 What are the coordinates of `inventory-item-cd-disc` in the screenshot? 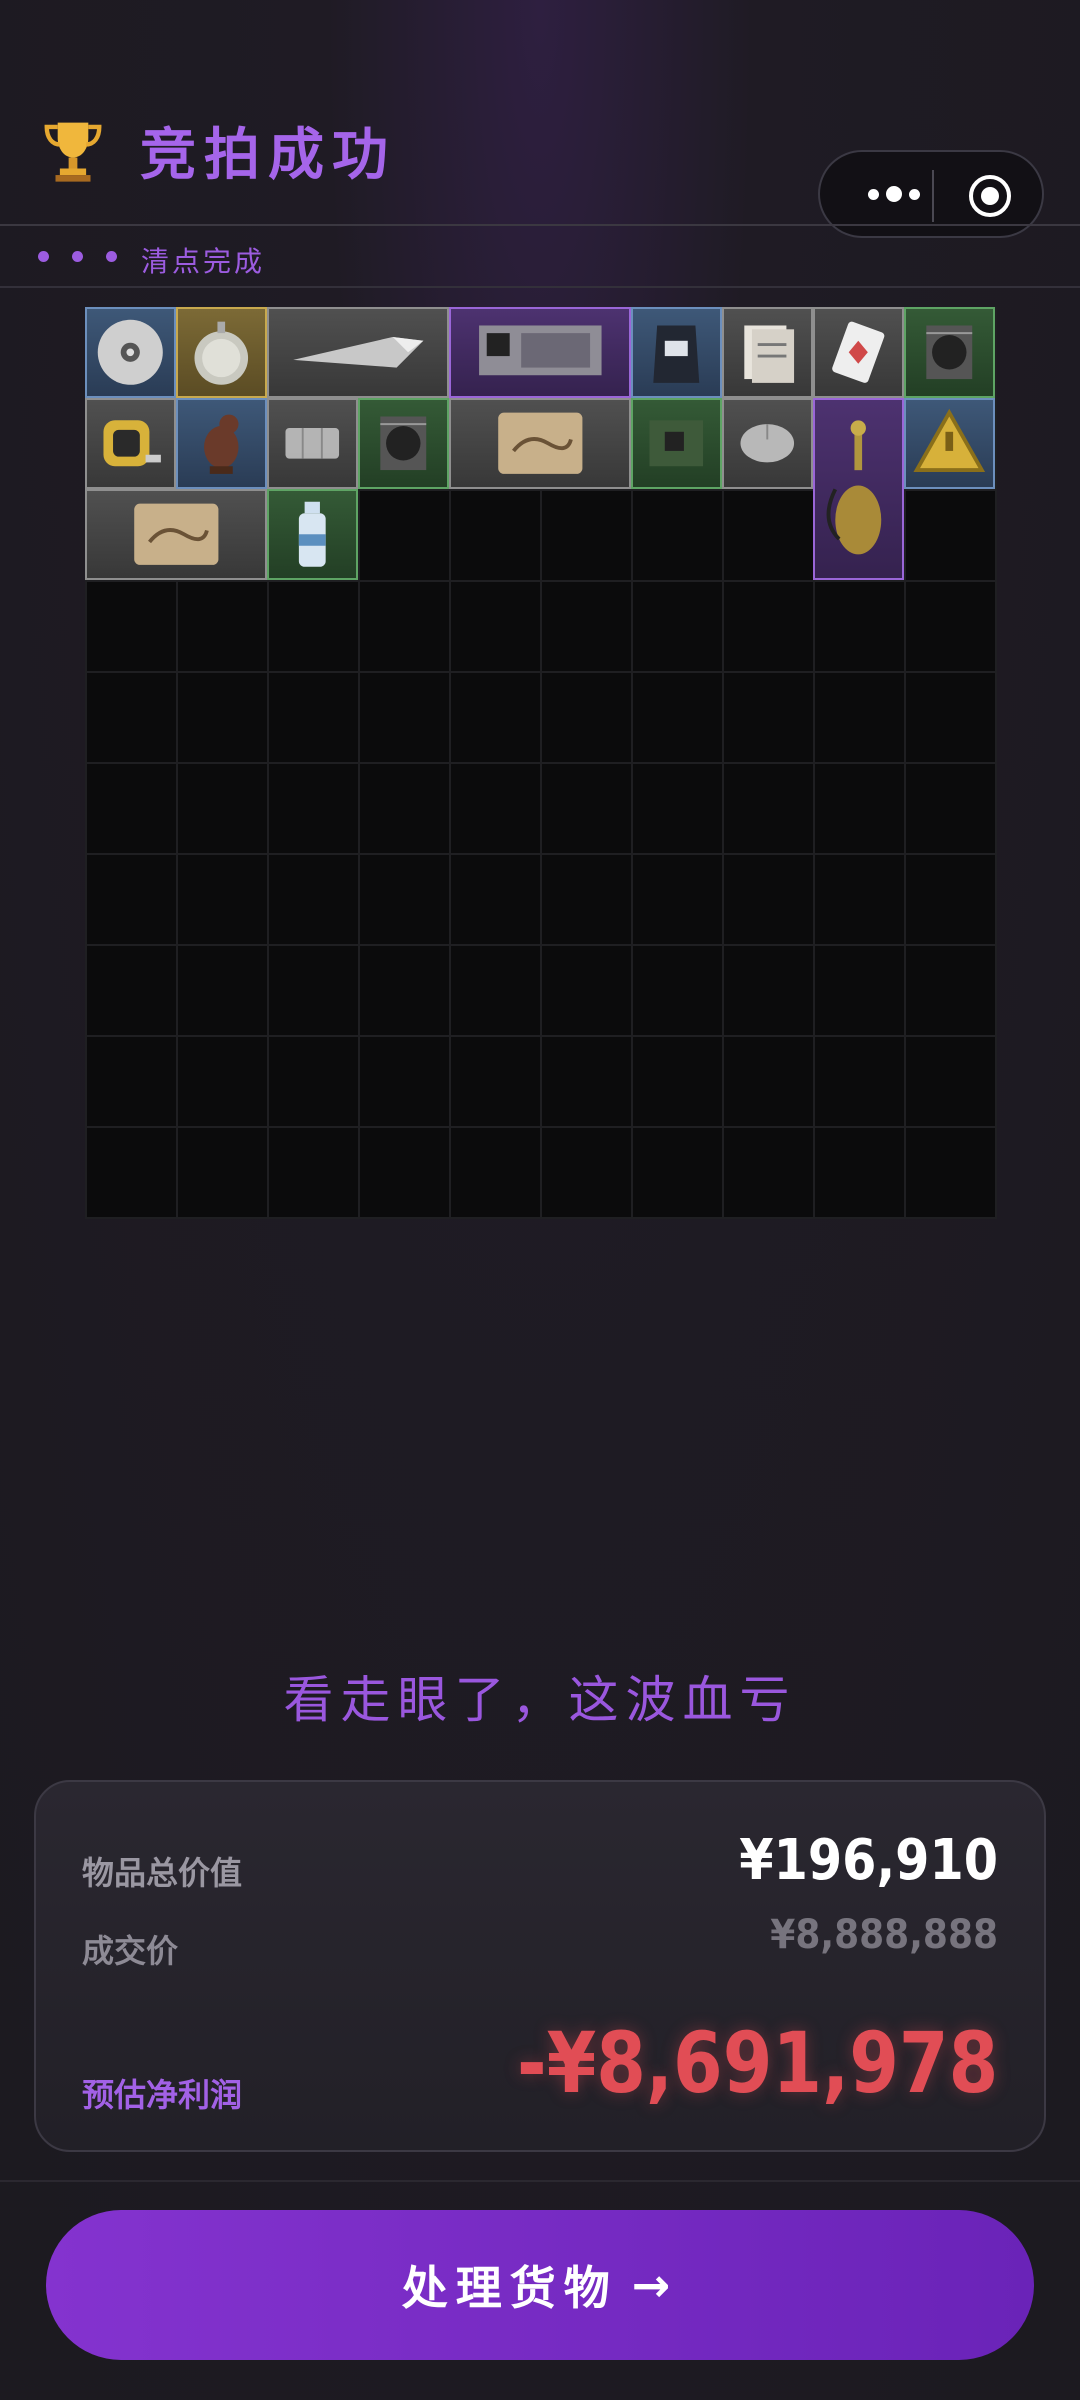 It's located at (130, 352).